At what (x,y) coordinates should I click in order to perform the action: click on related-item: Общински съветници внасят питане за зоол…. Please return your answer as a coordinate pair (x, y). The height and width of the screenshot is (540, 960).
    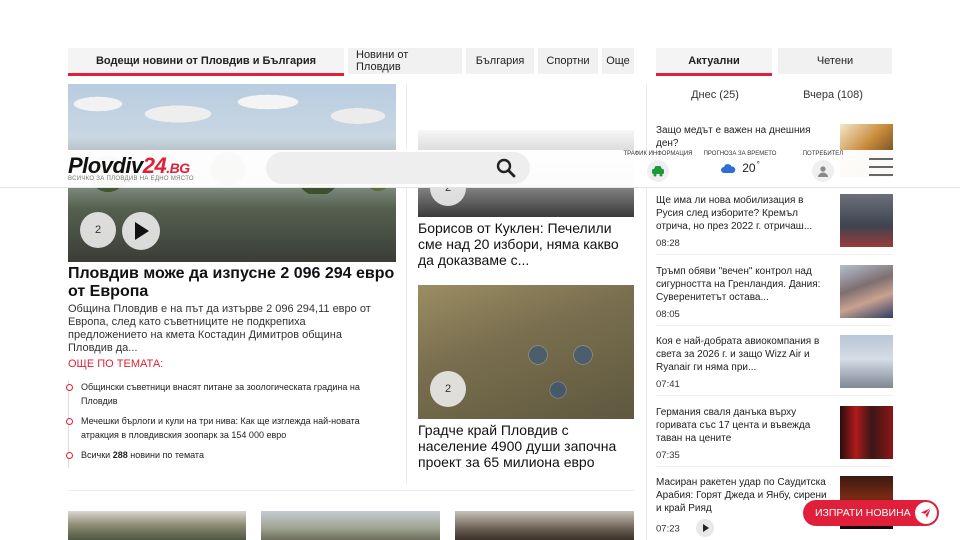
    Looking at the image, I should click on (227, 394).